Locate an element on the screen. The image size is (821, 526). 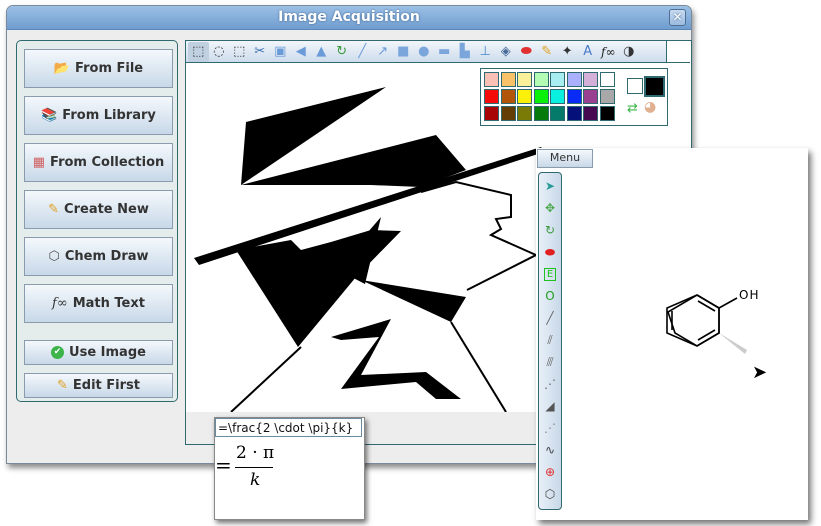
tool-pencil-button: ✎ is located at coordinates (547, 52).